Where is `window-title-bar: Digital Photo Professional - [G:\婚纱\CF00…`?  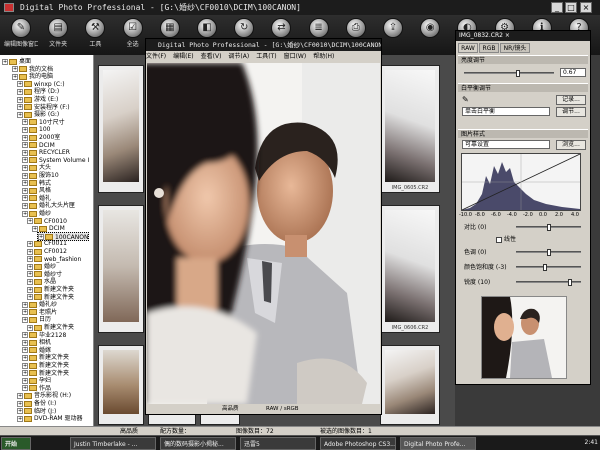
window-title-bar: Digital Photo Professional - [G:\婚纱\CF00… is located at coordinates (300, 7).